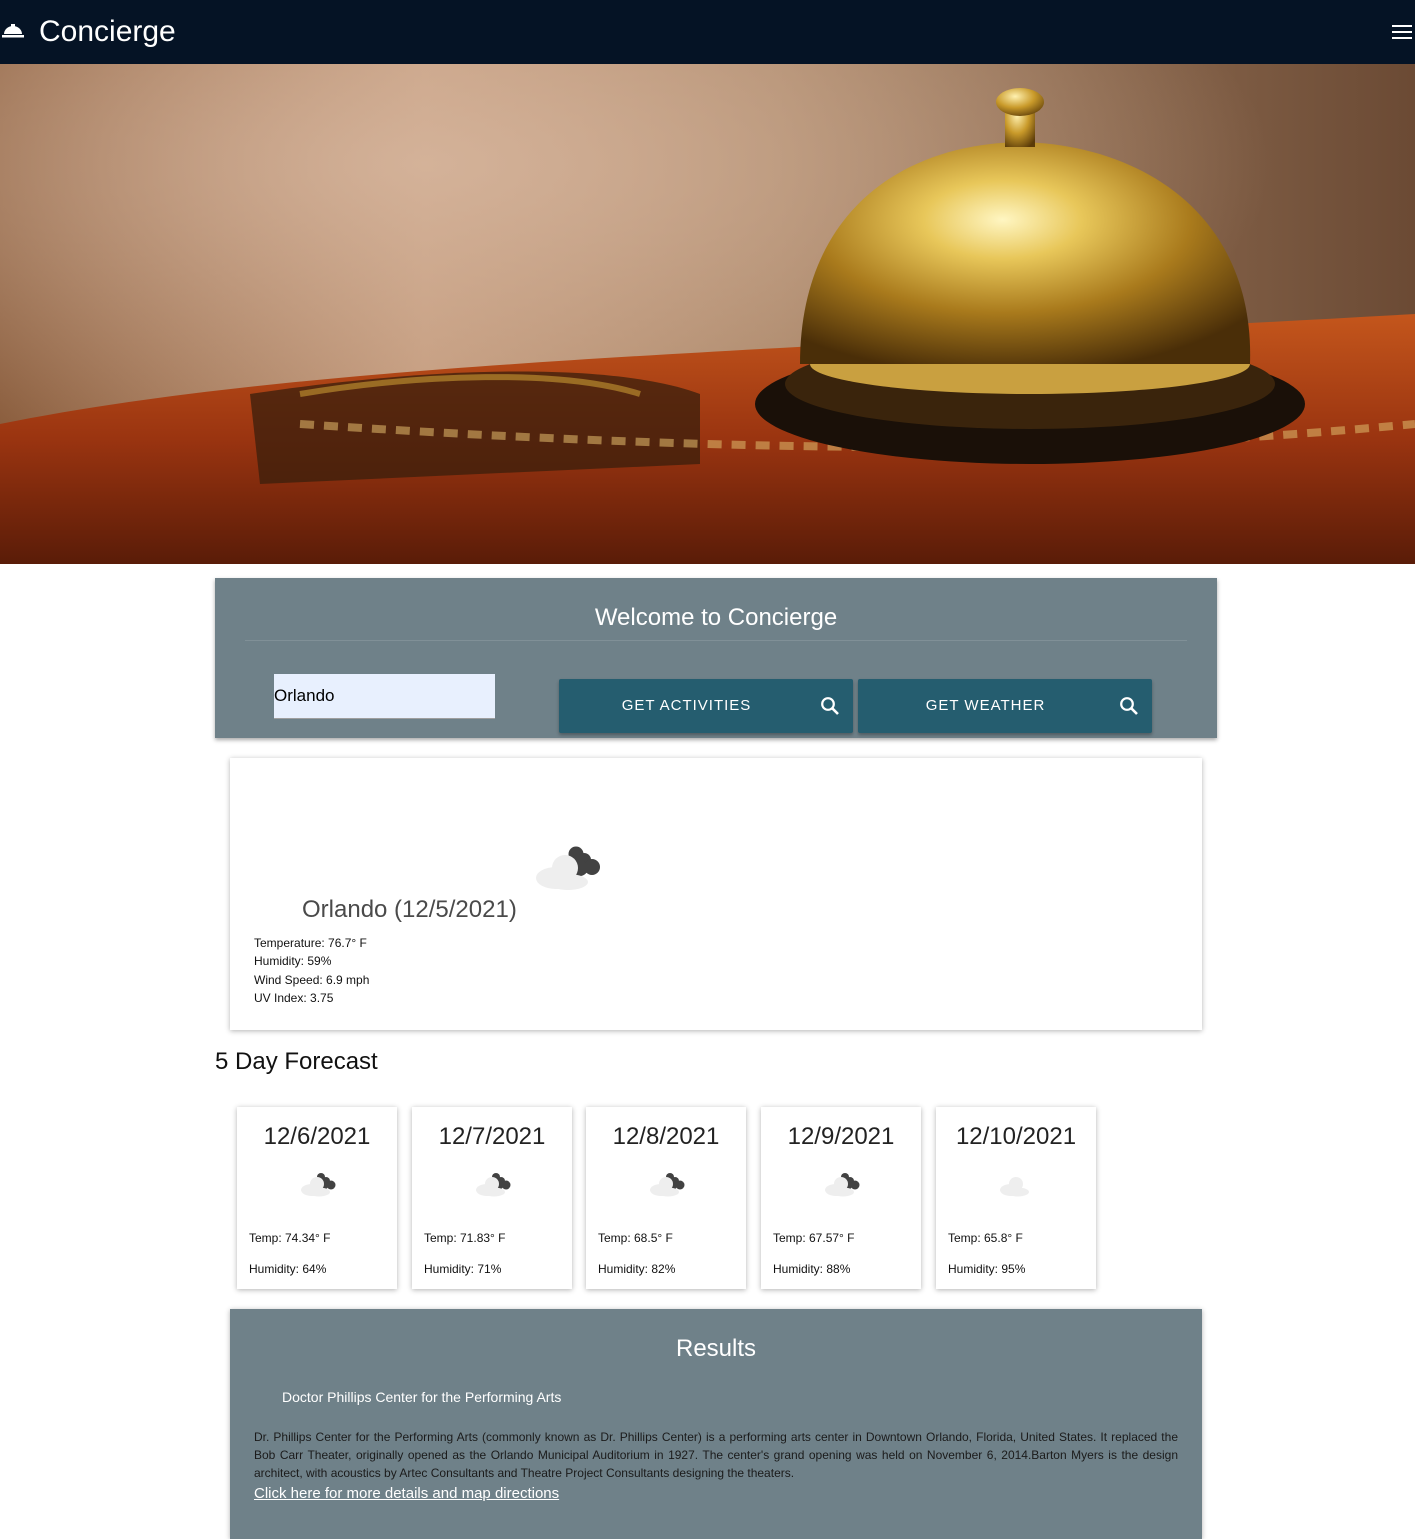 The height and width of the screenshot is (1539, 1415). I want to click on brand-title: Concierge, so click(107, 32).